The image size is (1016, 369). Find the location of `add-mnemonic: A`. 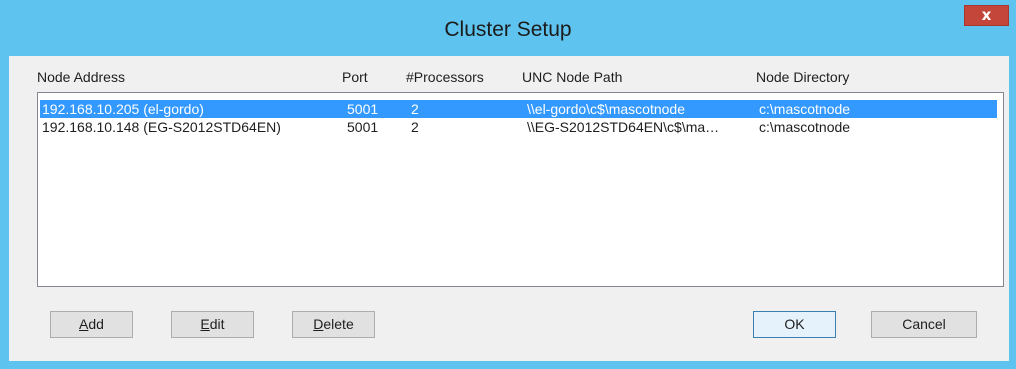

add-mnemonic: A is located at coordinates (84, 324).